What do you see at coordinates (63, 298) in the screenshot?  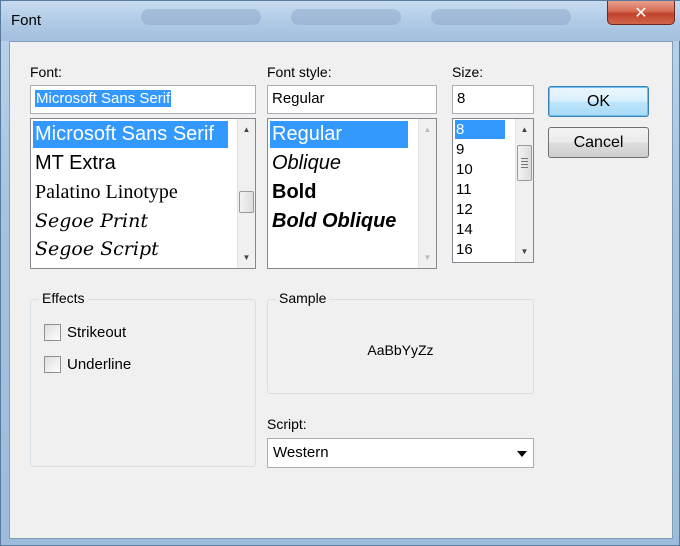 I see `effects-title: Effects` at bounding box center [63, 298].